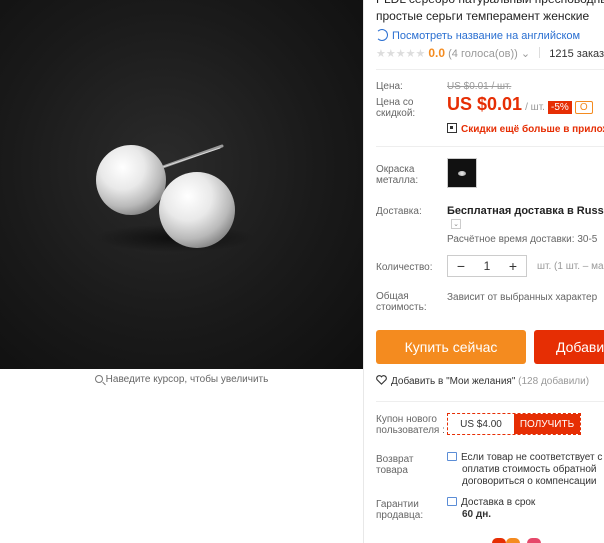  I want to click on new-user-coupon: US $4.00 ПОЛУЧИТЬ, so click(514, 424).